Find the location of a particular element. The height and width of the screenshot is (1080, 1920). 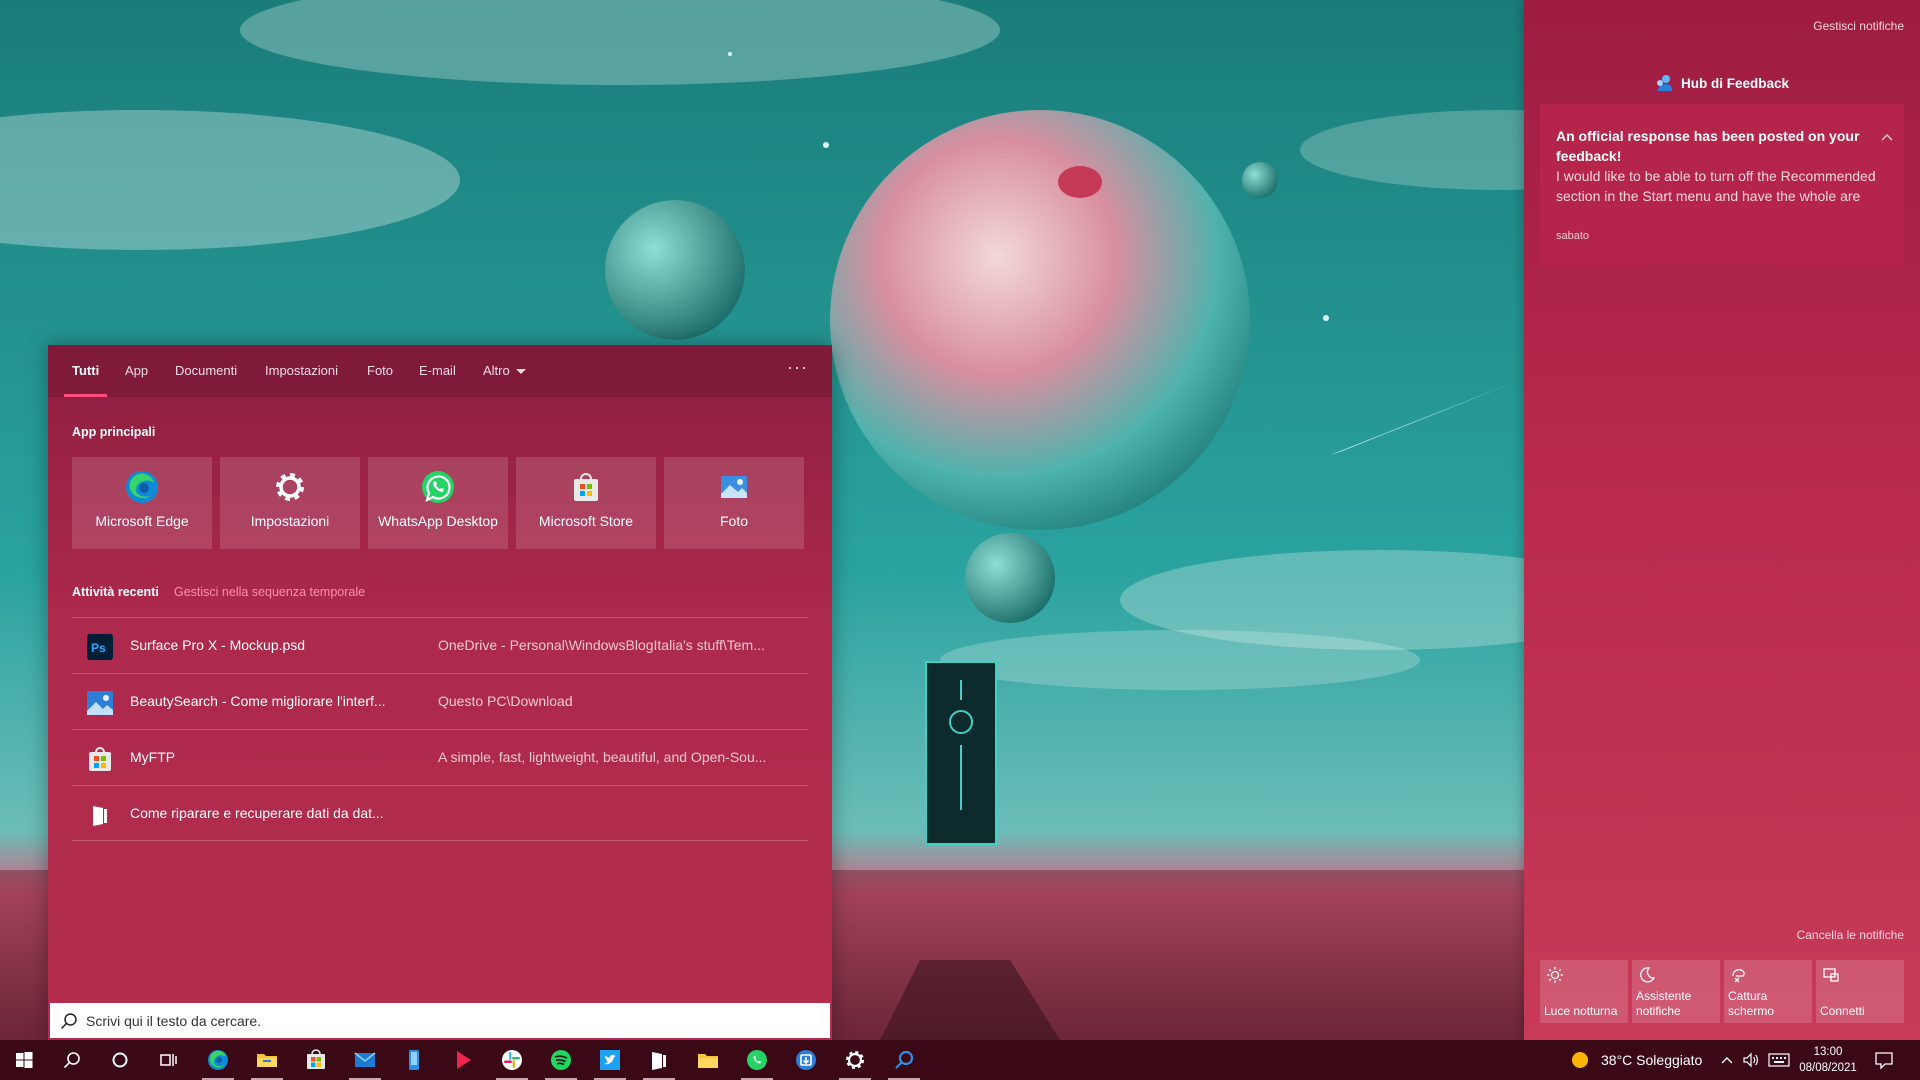

taskbar-file-explorer is located at coordinates (267, 1060).